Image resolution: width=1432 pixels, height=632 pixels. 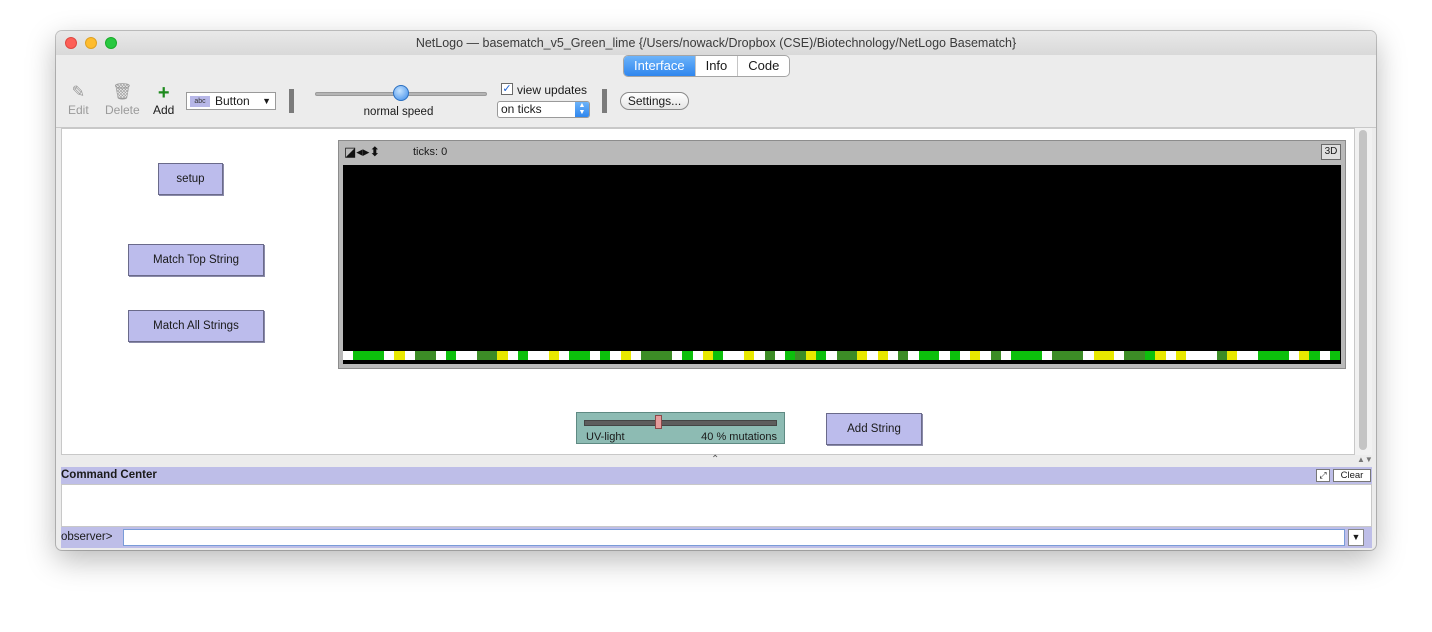 I want to click on view-controls: ◪◂▸⬍, so click(x=362, y=152).